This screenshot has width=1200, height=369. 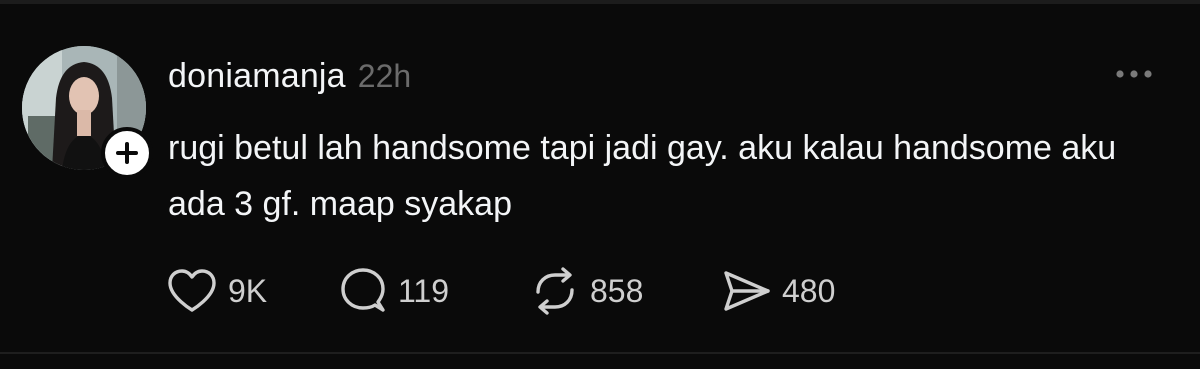 What do you see at coordinates (192, 291) in the screenshot?
I see `heart-icon` at bounding box center [192, 291].